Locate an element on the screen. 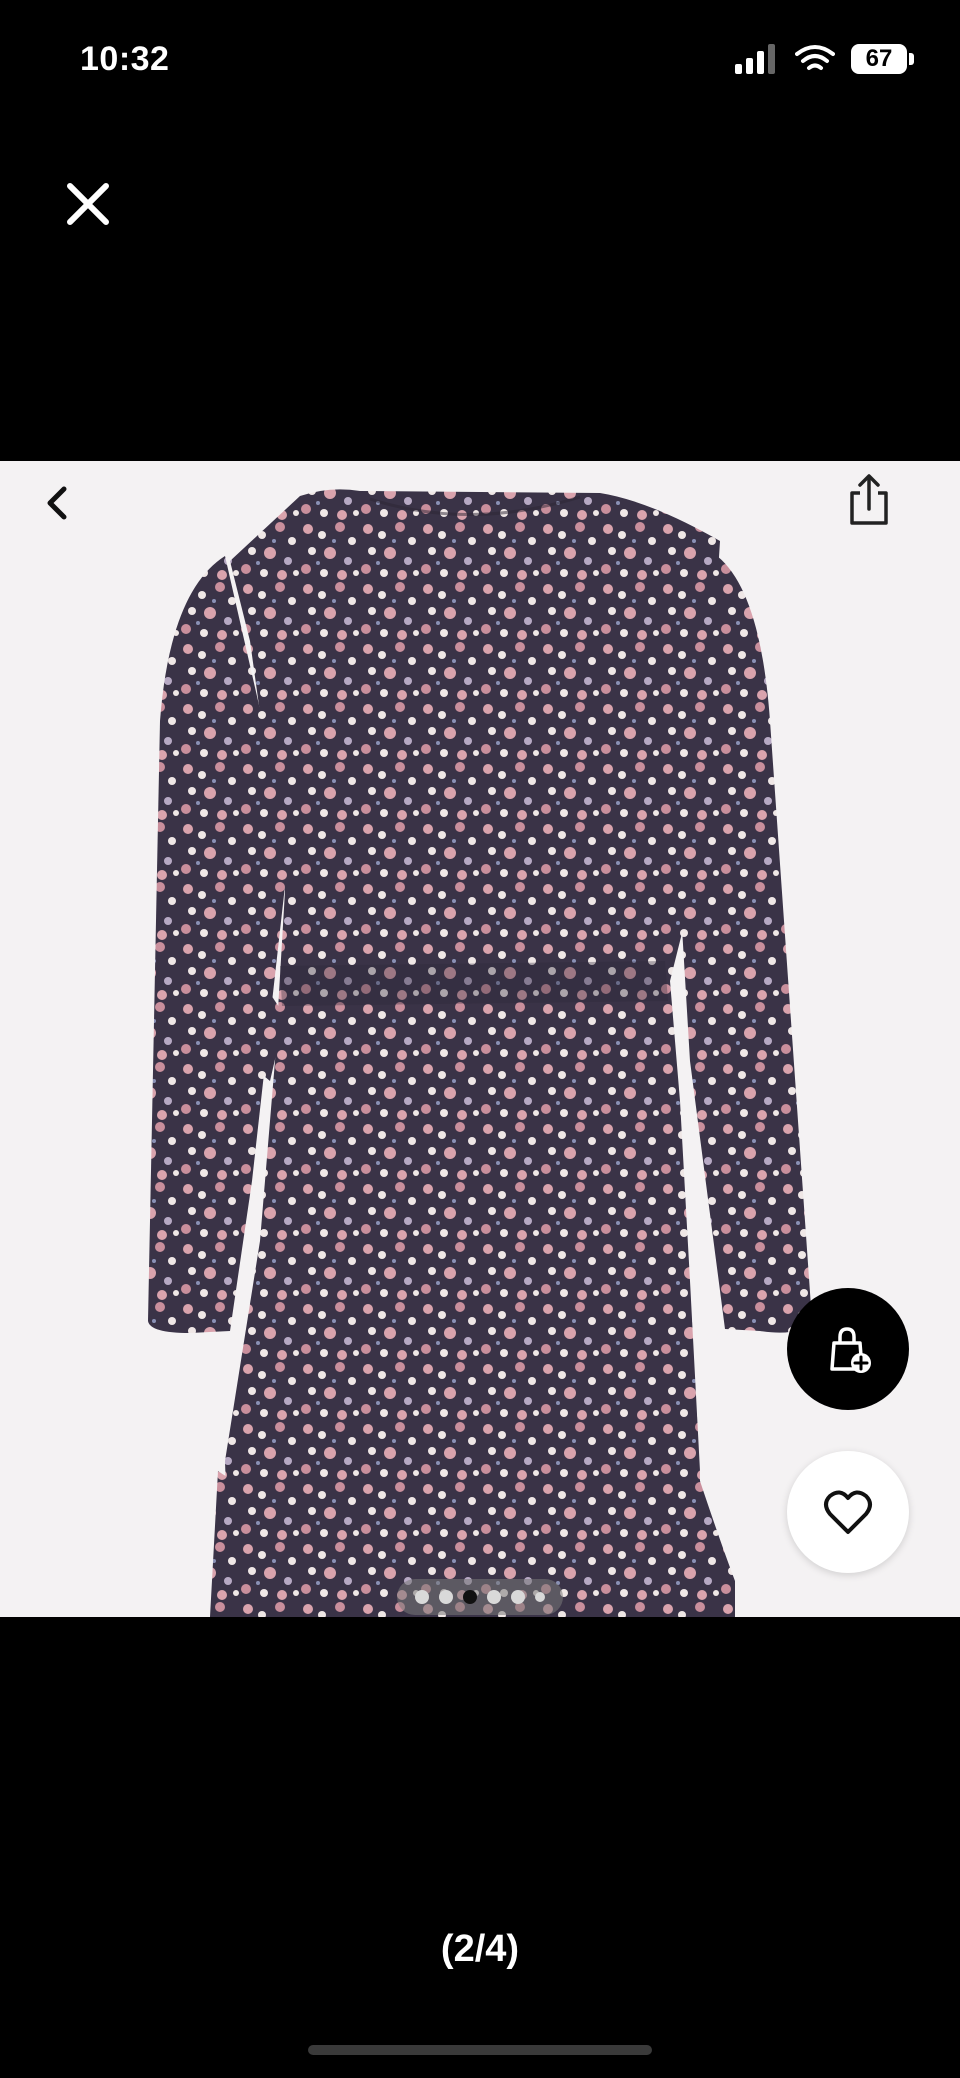 The height and width of the screenshot is (2078, 960). close-button is located at coordinates (88, 204).